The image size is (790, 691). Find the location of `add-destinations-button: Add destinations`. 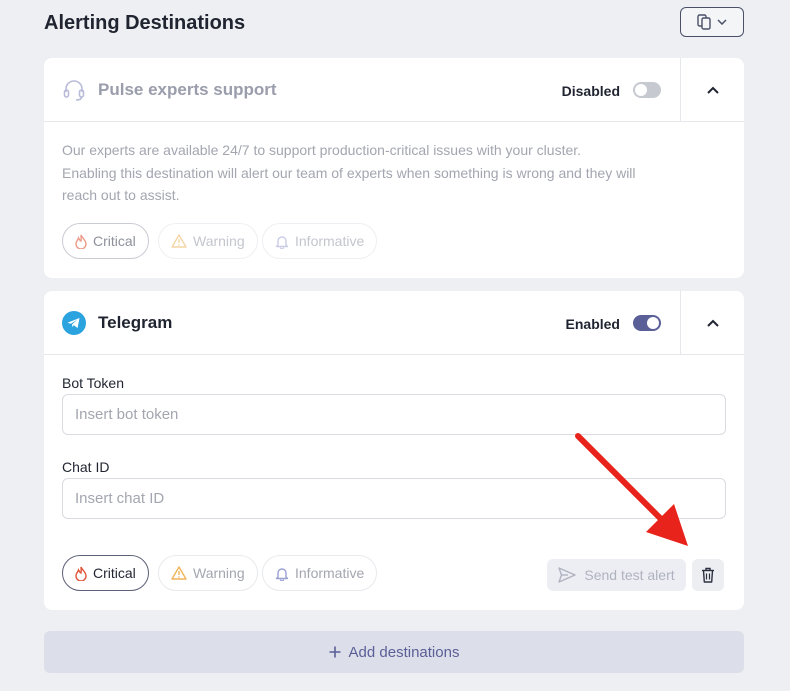

add-destinations-button: Add destinations is located at coordinates (394, 652).